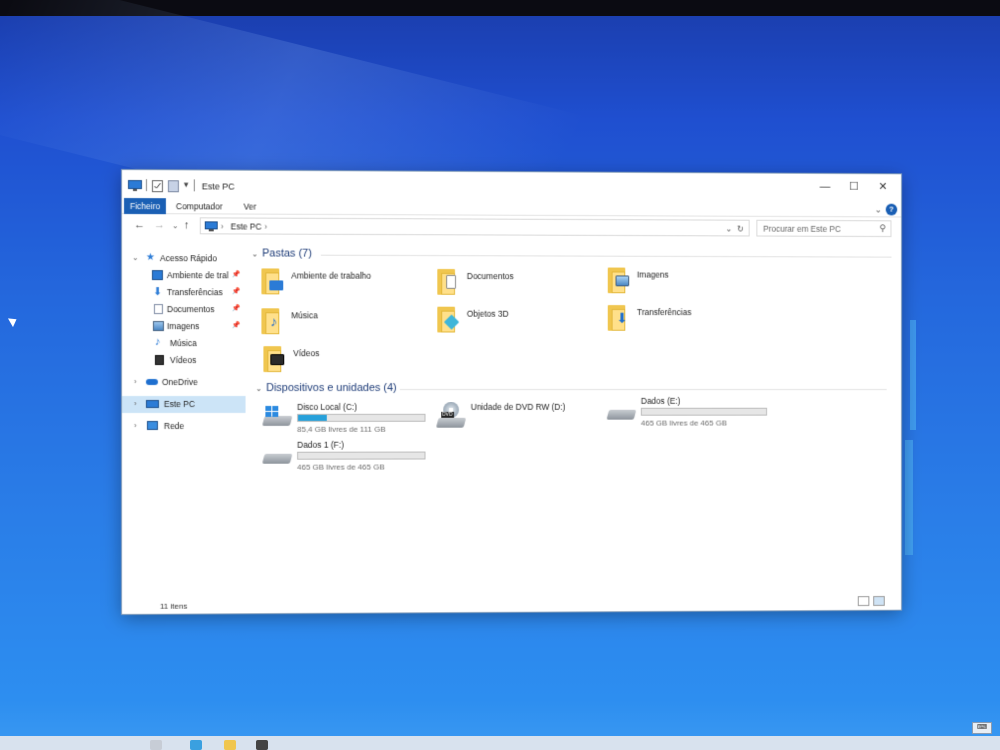  I want to click on address-dropdown-icon: ⌄, so click(728, 229).